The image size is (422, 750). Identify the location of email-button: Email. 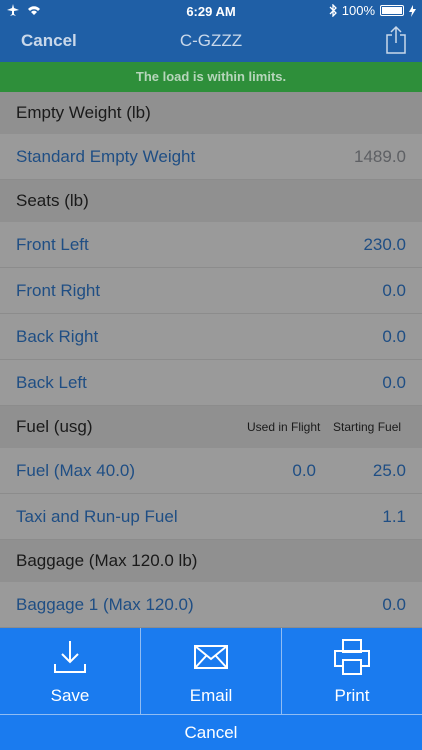
(211, 671).